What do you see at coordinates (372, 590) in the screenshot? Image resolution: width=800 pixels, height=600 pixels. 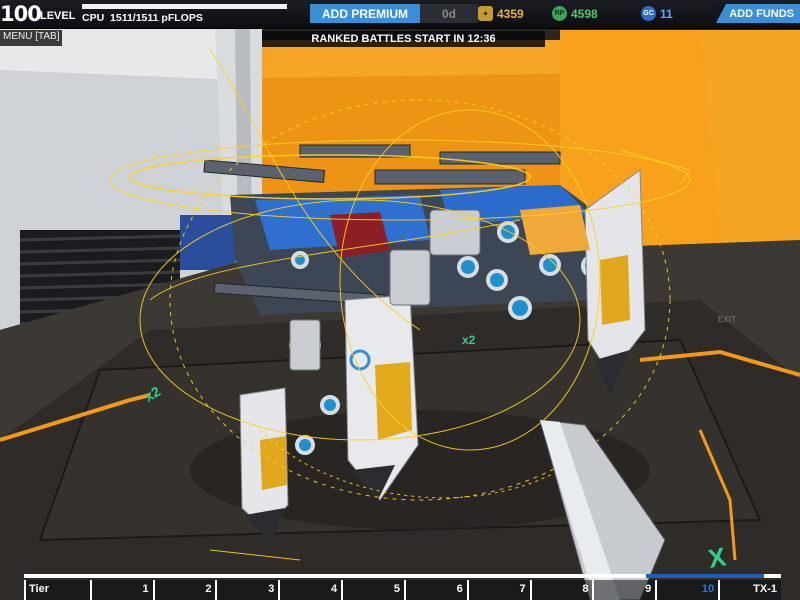 I see `tier-5: 5` at bounding box center [372, 590].